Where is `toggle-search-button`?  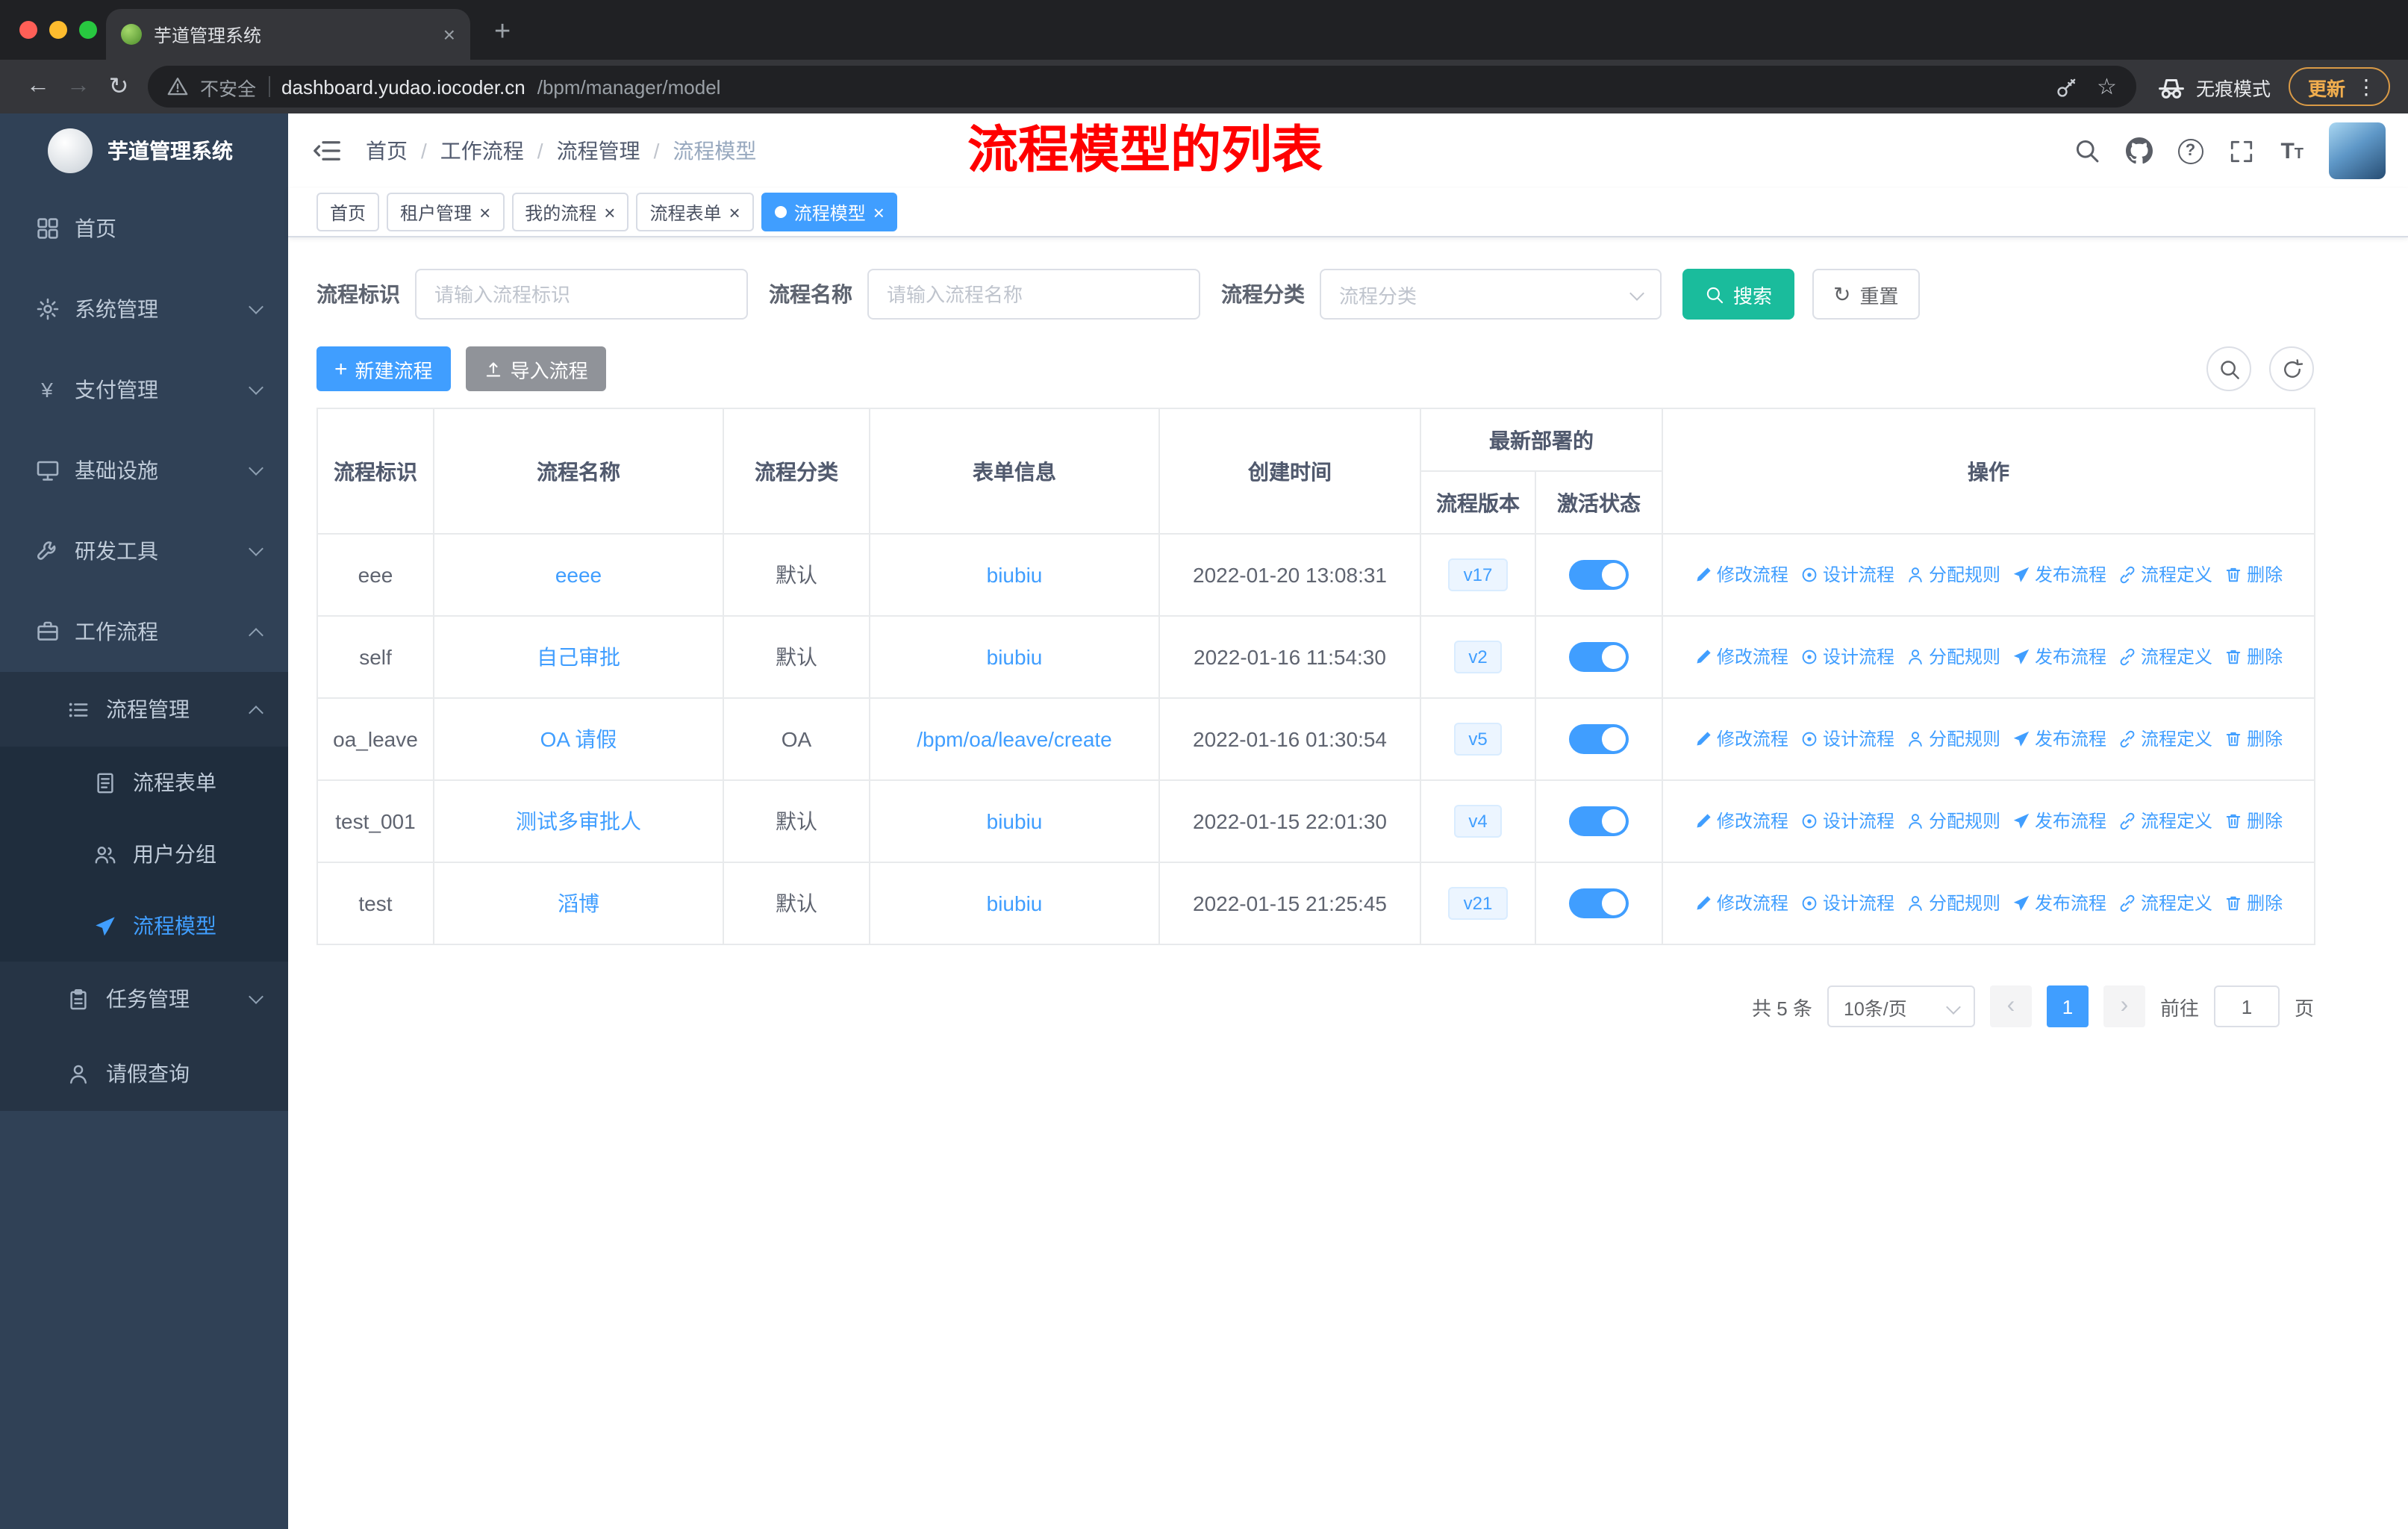
toggle-search-button is located at coordinates (2228, 369).